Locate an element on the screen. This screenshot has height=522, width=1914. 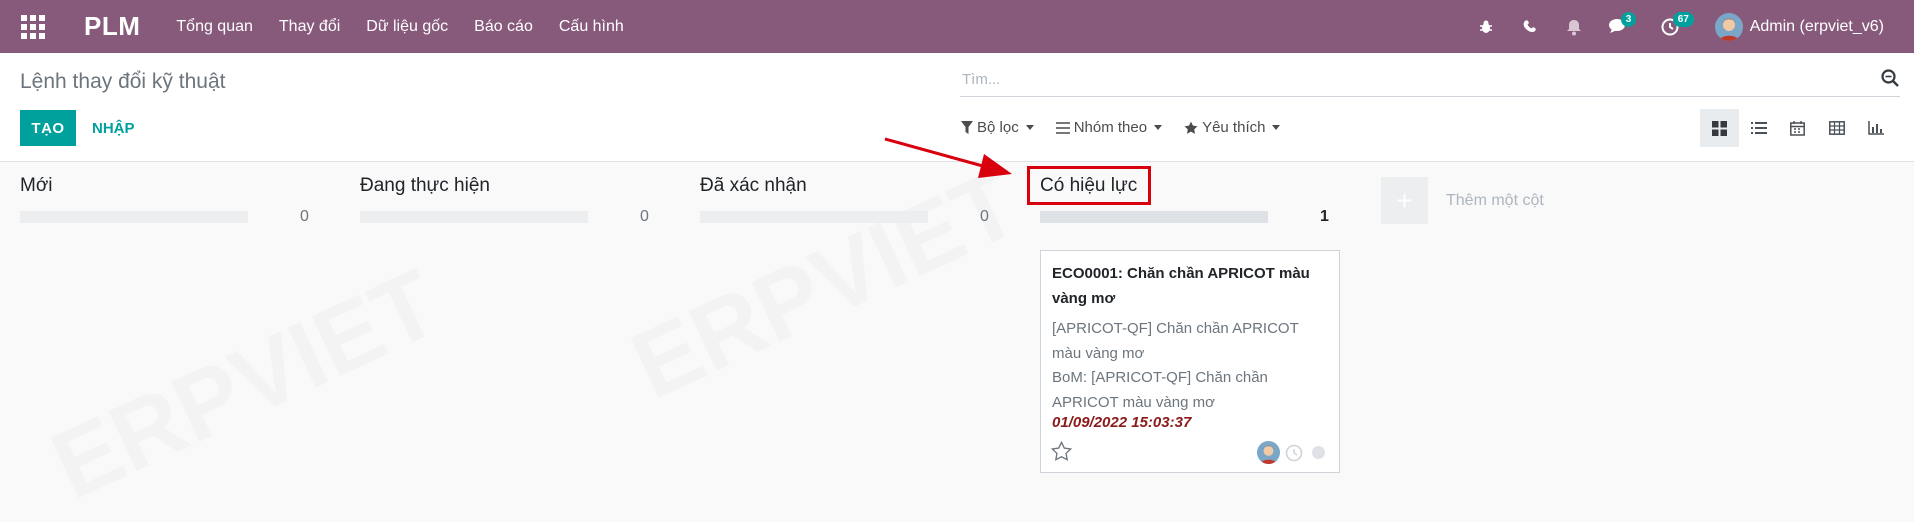
list-view-icon is located at coordinates (1758, 128).